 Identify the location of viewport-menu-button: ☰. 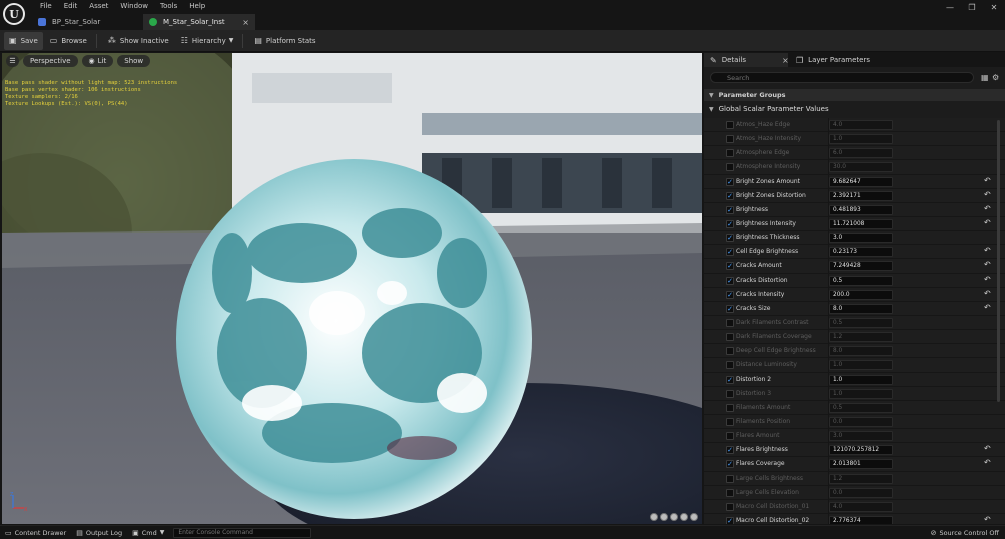
(12, 61).